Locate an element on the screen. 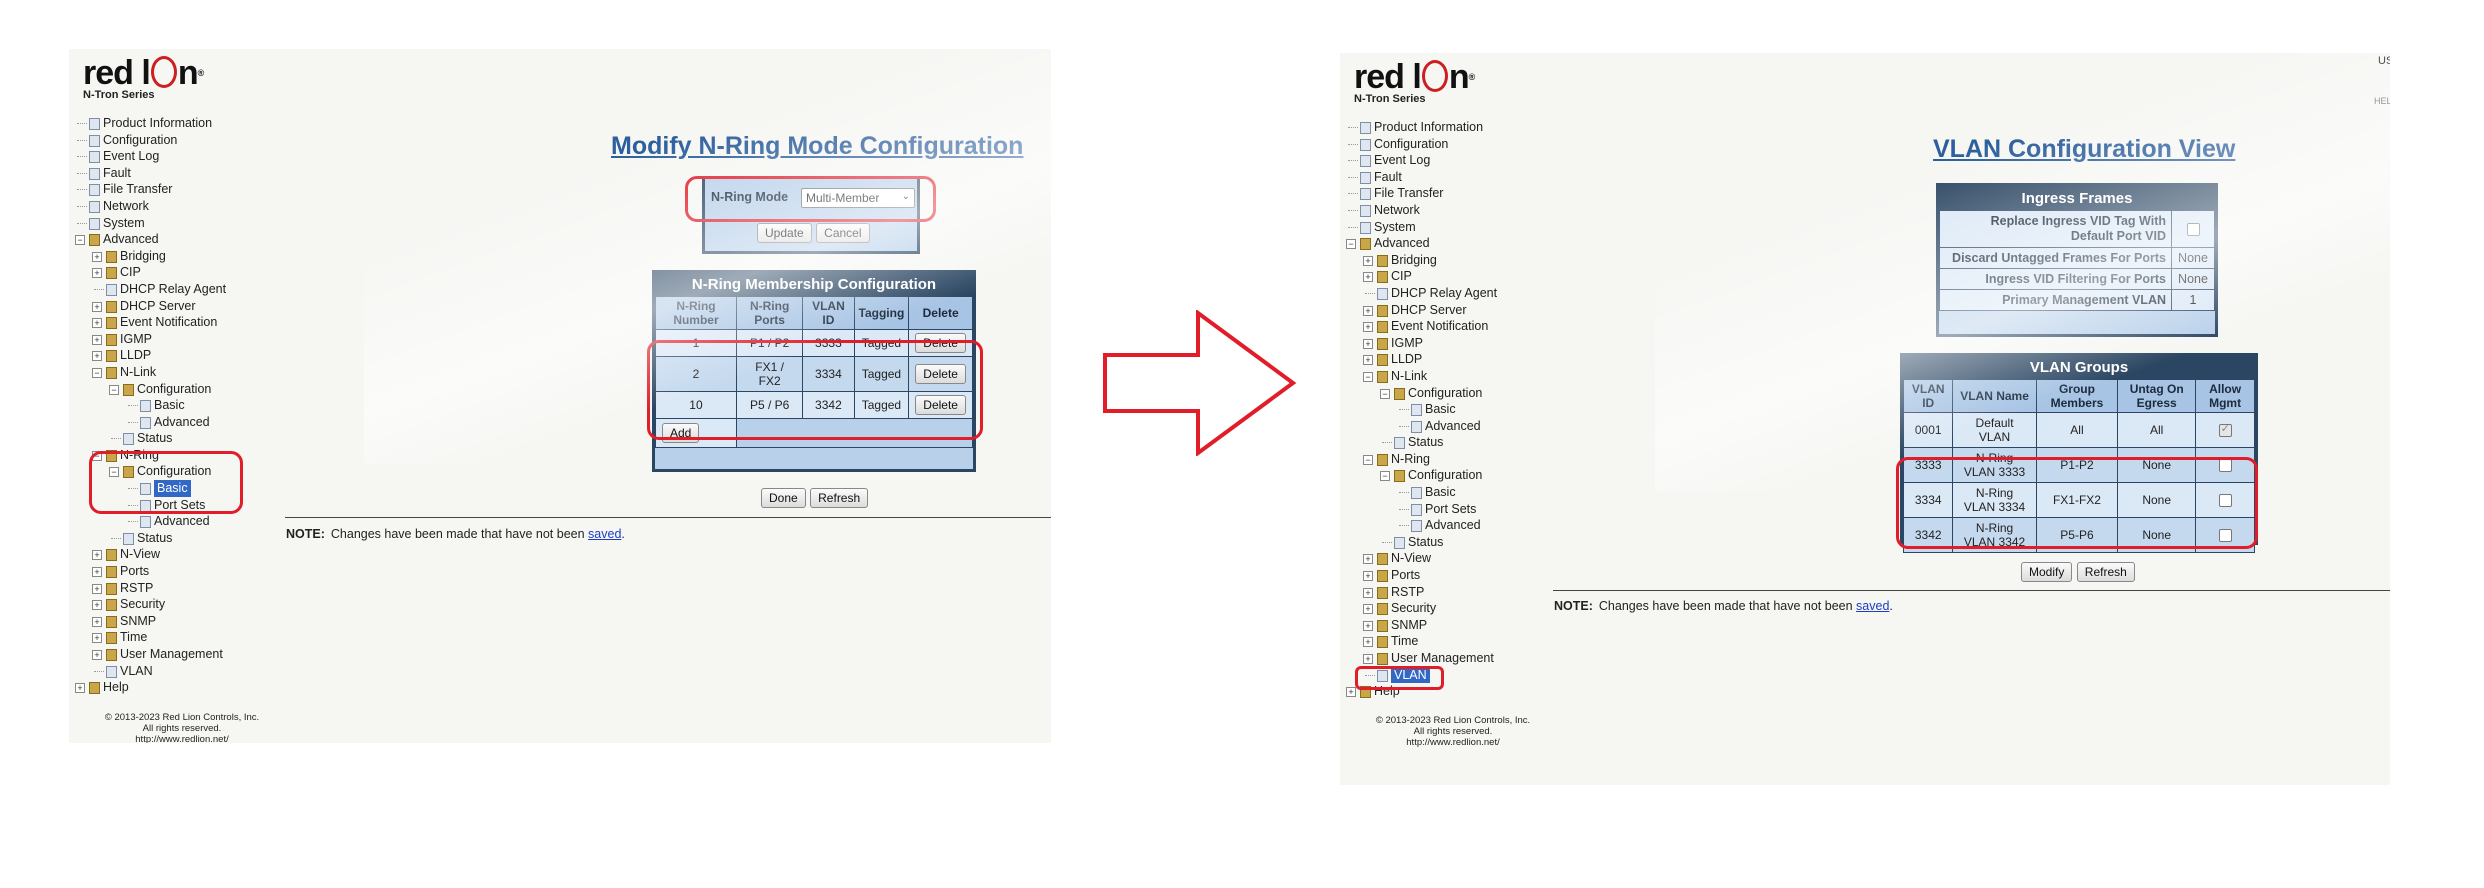  cancel-button: Cancel is located at coordinates (843, 233).